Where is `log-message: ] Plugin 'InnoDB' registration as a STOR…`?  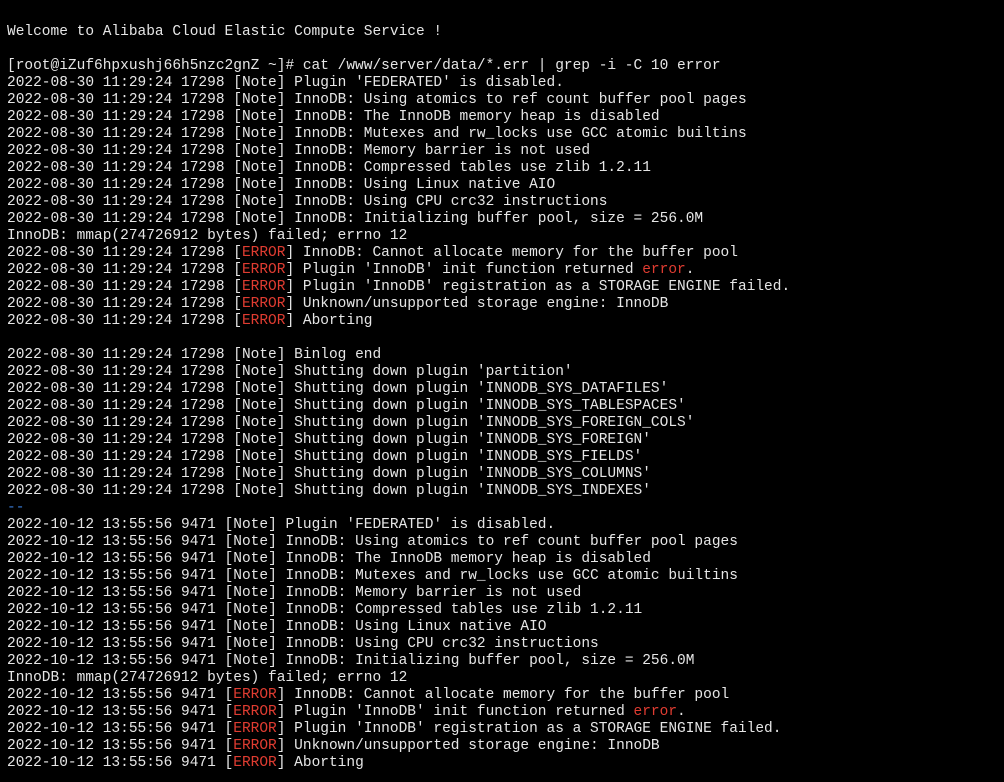
log-message: ] Plugin 'InnoDB' registration as a STOR… is located at coordinates (538, 287).